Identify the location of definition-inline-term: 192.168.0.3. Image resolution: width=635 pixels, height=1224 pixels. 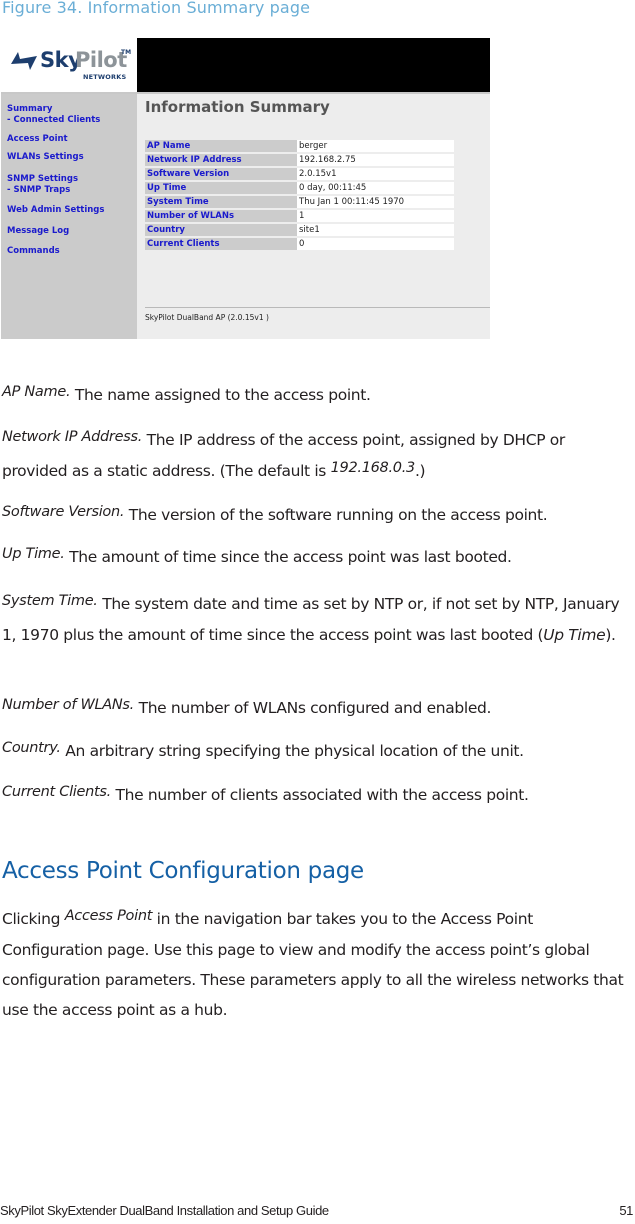
(373, 468).